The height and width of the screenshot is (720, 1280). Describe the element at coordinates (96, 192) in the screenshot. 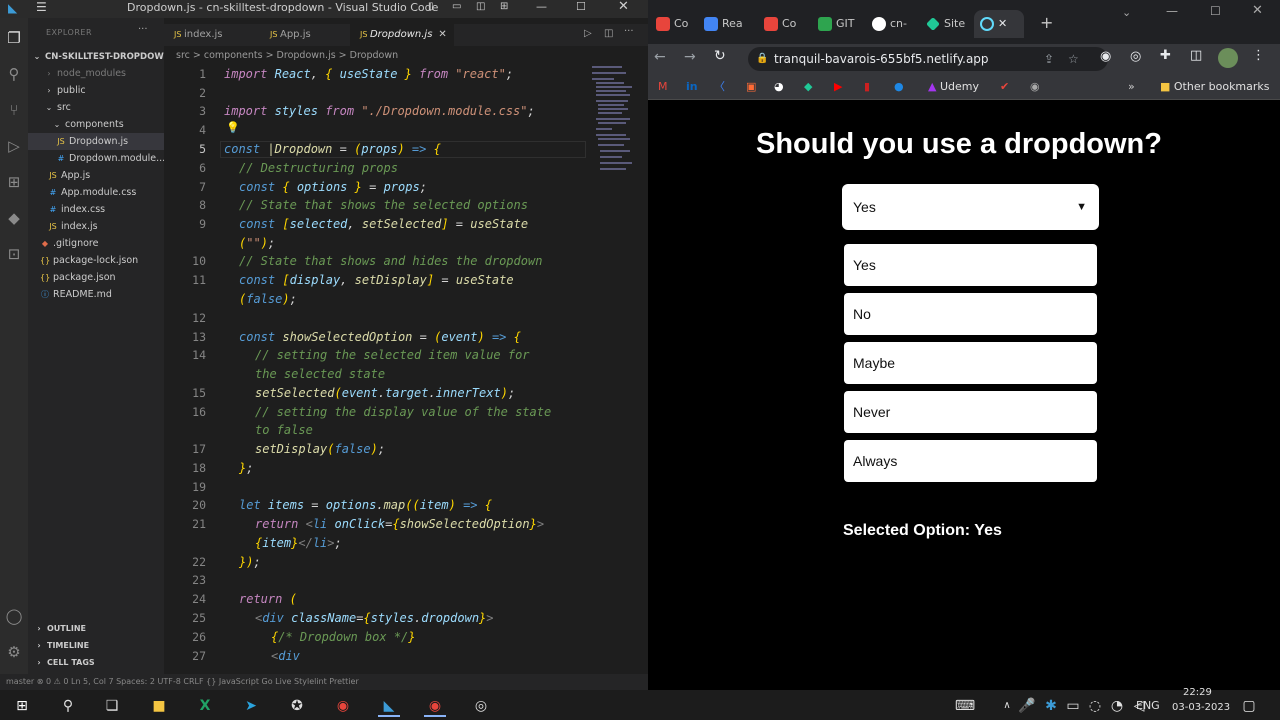

I see `tree-item-app-css: # App.module.css` at that location.